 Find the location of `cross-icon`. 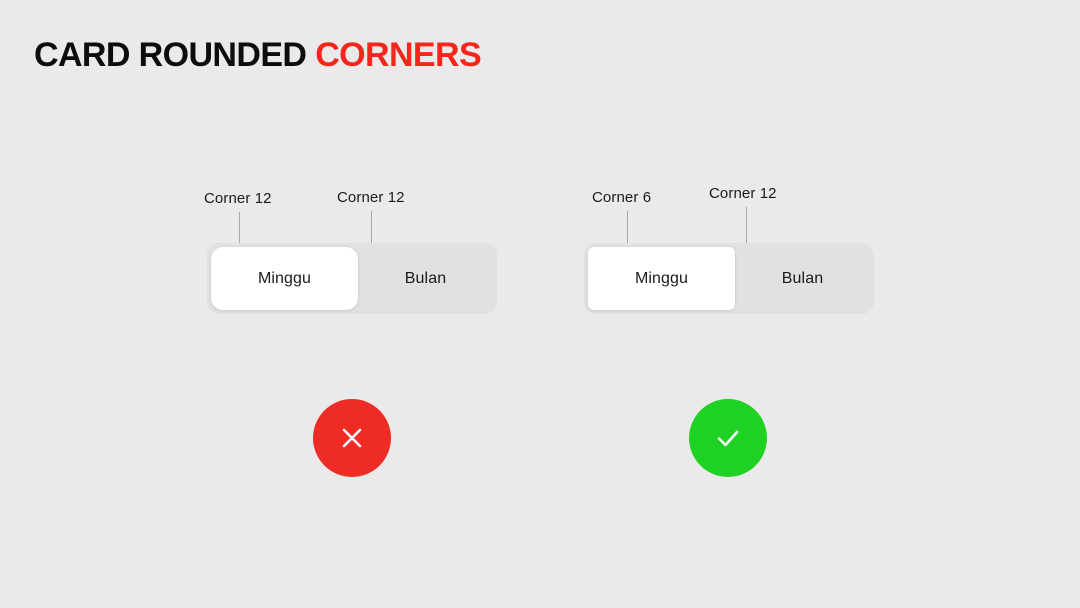

cross-icon is located at coordinates (352, 438).